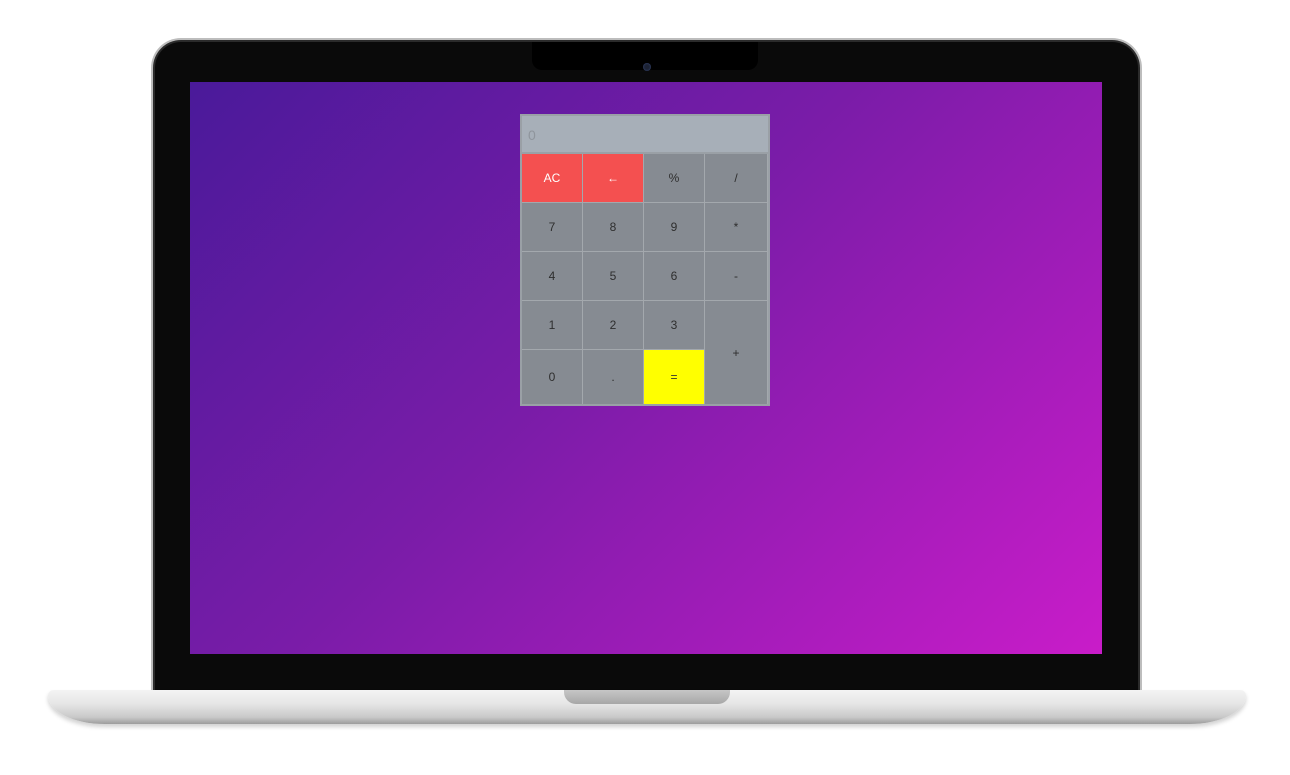 Image resolution: width=1290 pixels, height=775 pixels. Describe the element at coordinates (647, 697) in the screenshot. I see `laptop-base-notch` at that location.